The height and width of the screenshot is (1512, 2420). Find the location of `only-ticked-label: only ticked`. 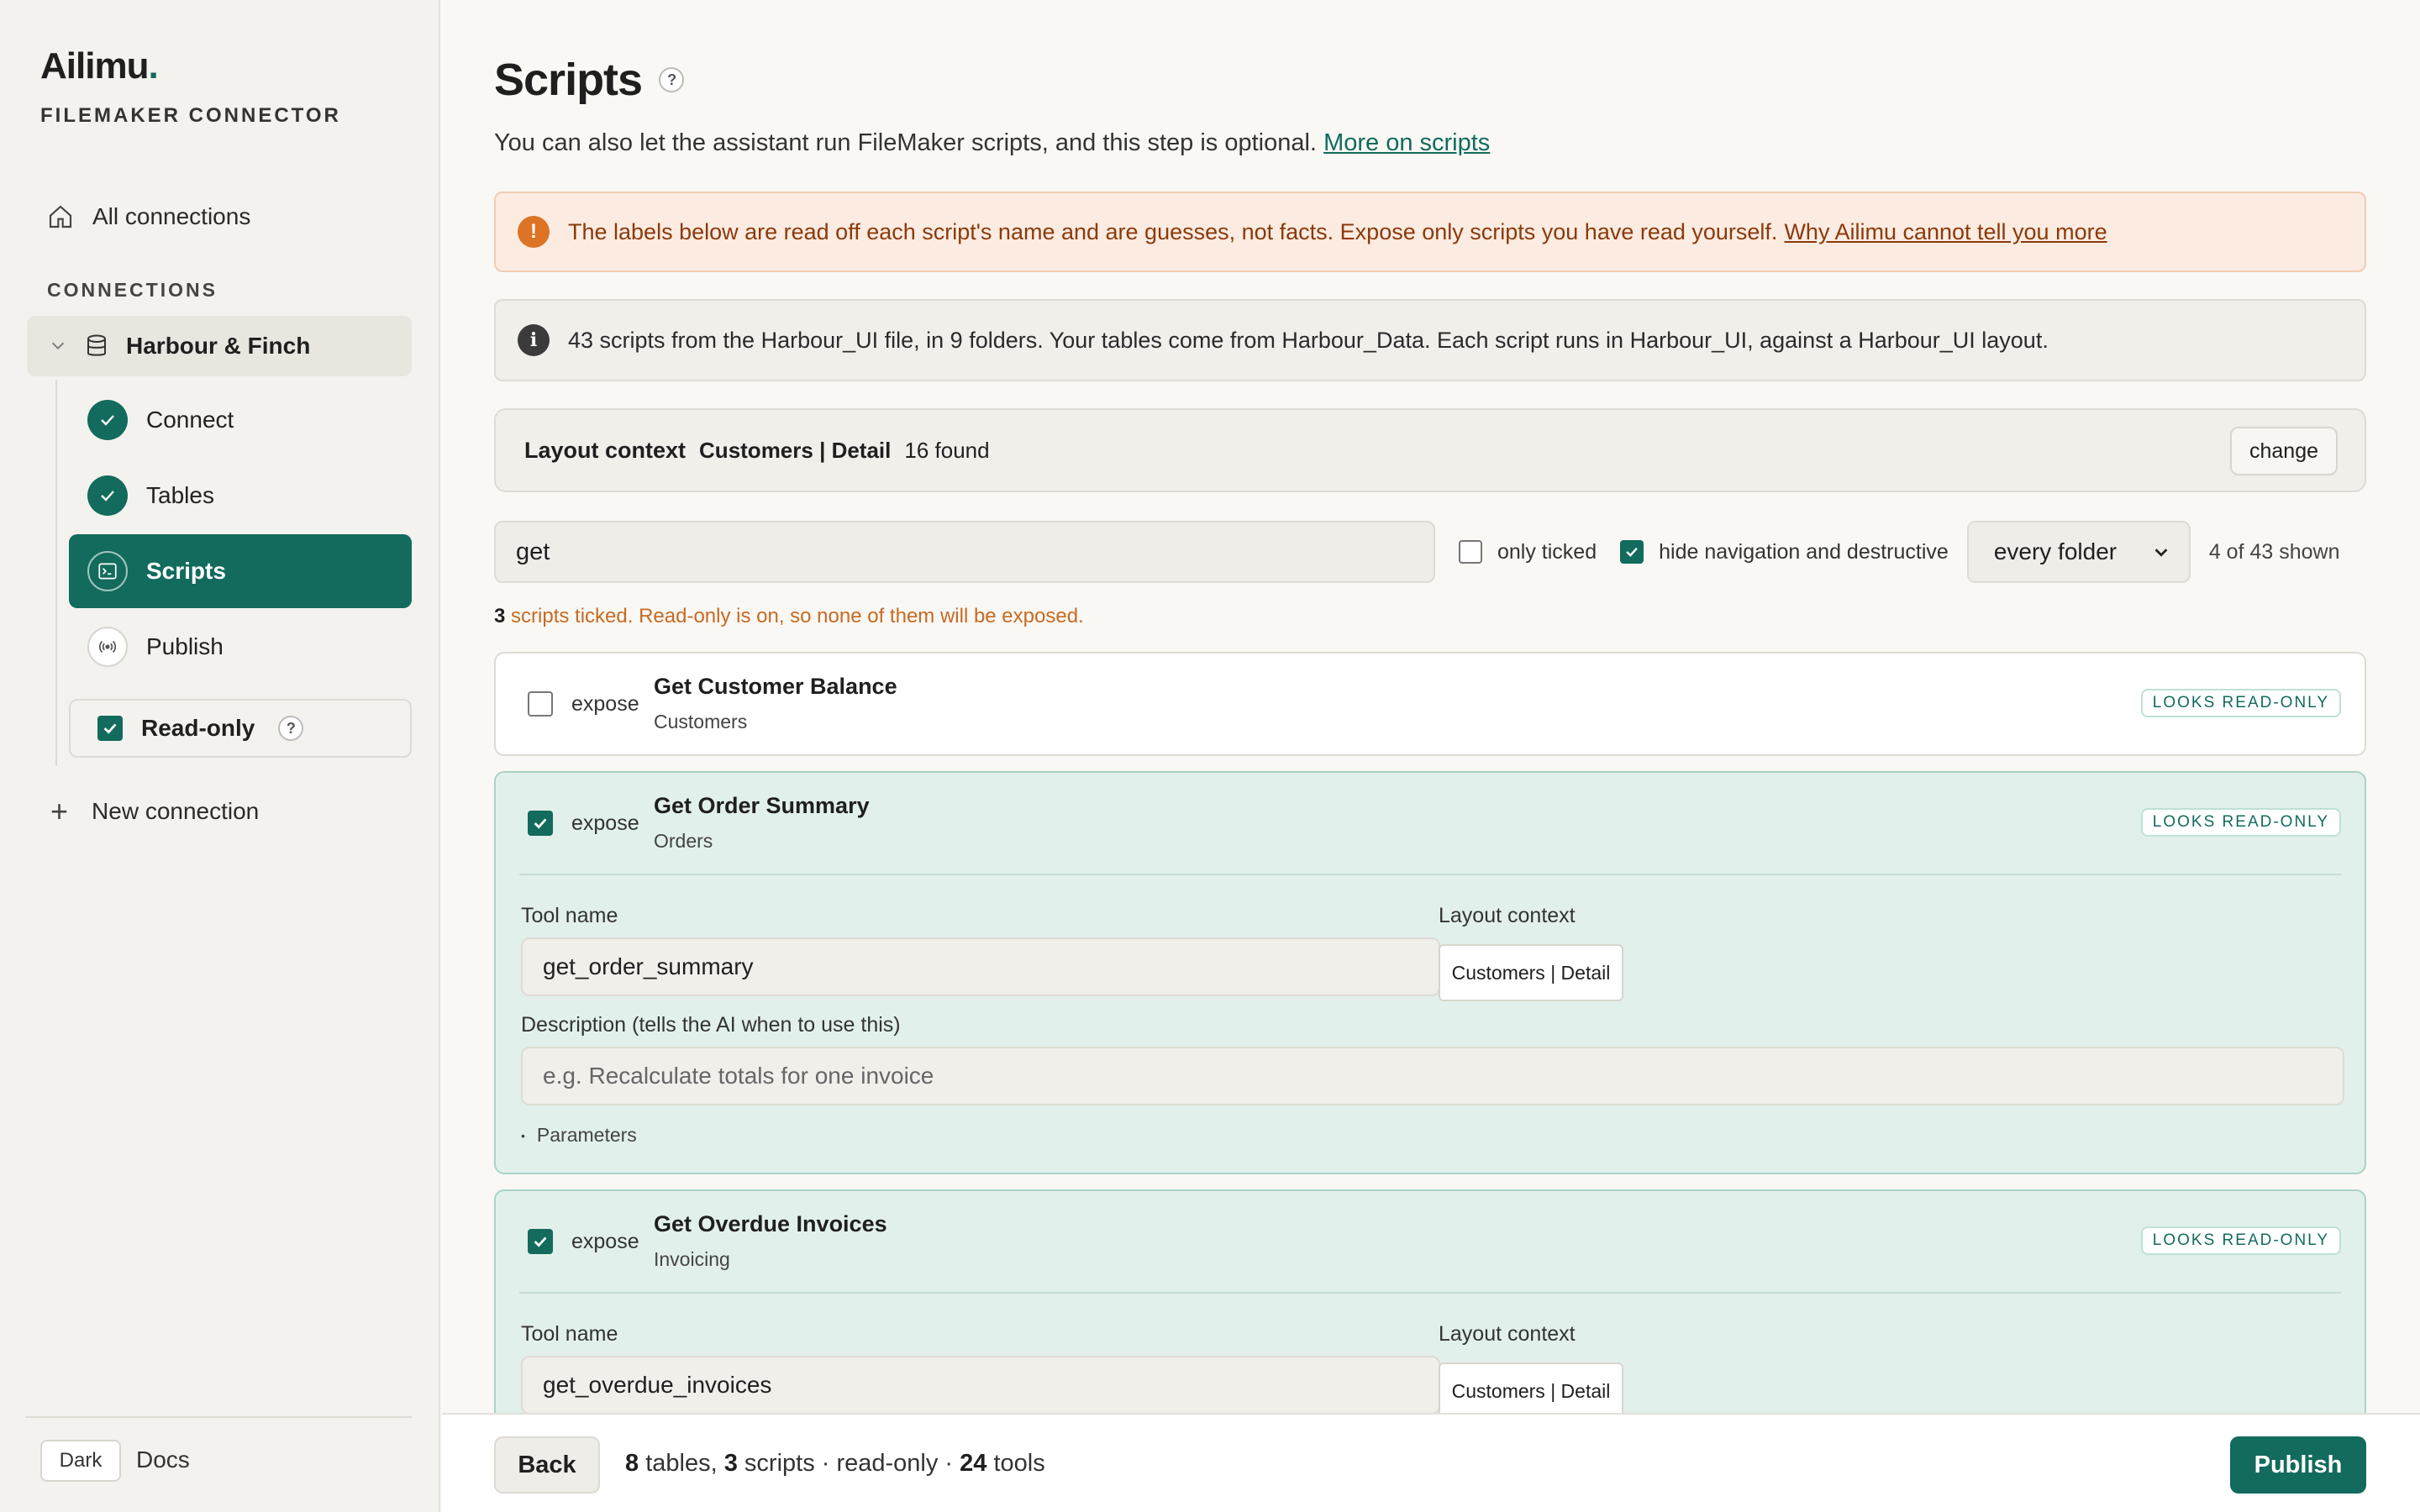

only-ticked-label: only ticked is located at coordinates (1547, 551).